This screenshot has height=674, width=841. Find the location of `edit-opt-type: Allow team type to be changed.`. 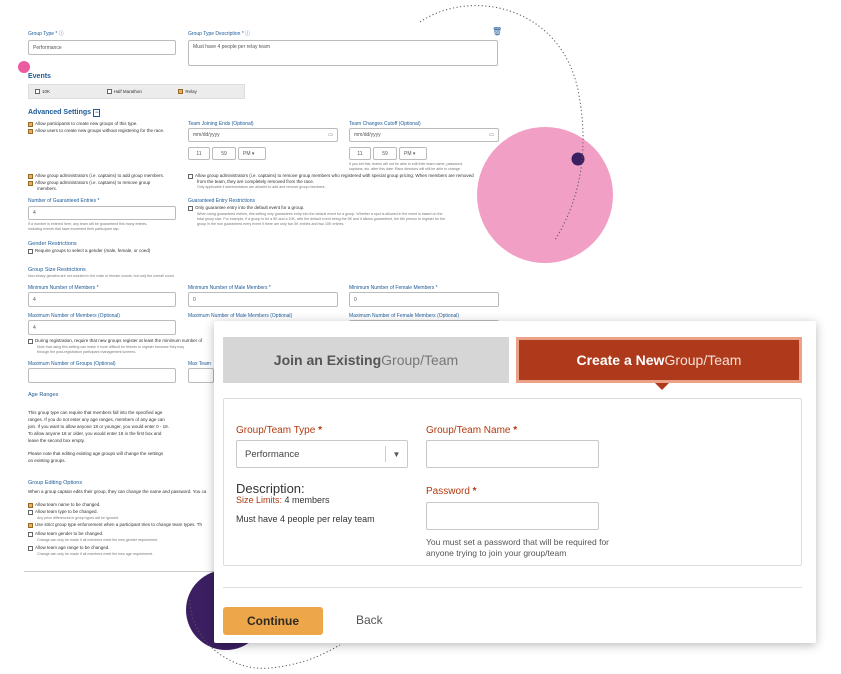

edit-opt-type: Allow team type to be changed. is located at coordinates (63, 512).